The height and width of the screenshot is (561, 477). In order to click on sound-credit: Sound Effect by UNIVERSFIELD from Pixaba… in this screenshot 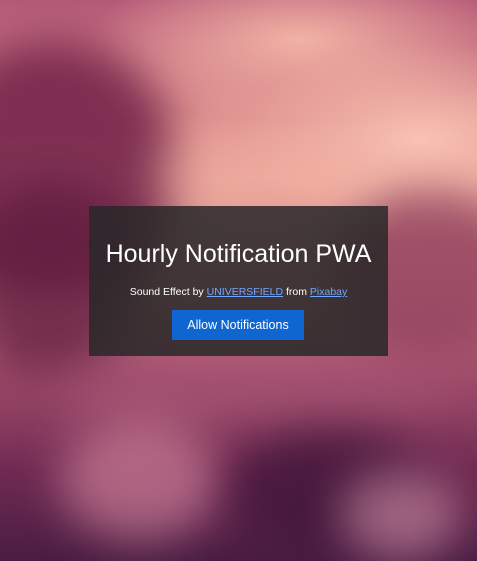, I will do `click(238, 292)`.